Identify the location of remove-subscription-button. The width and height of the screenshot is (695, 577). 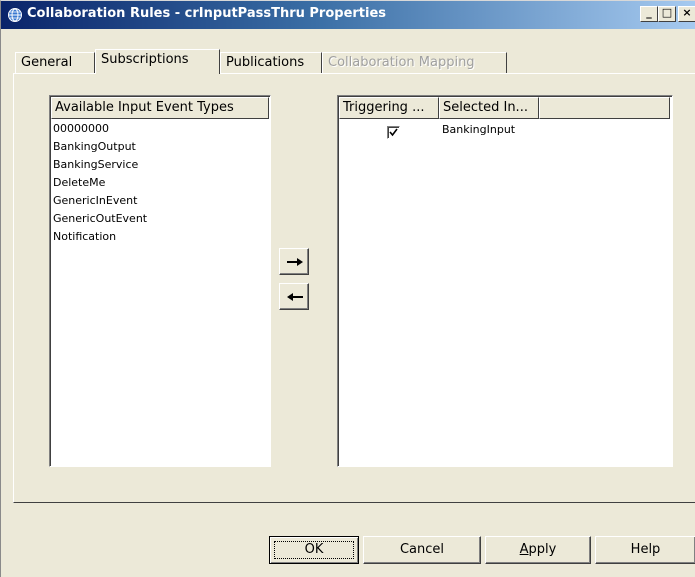
(294, 296).